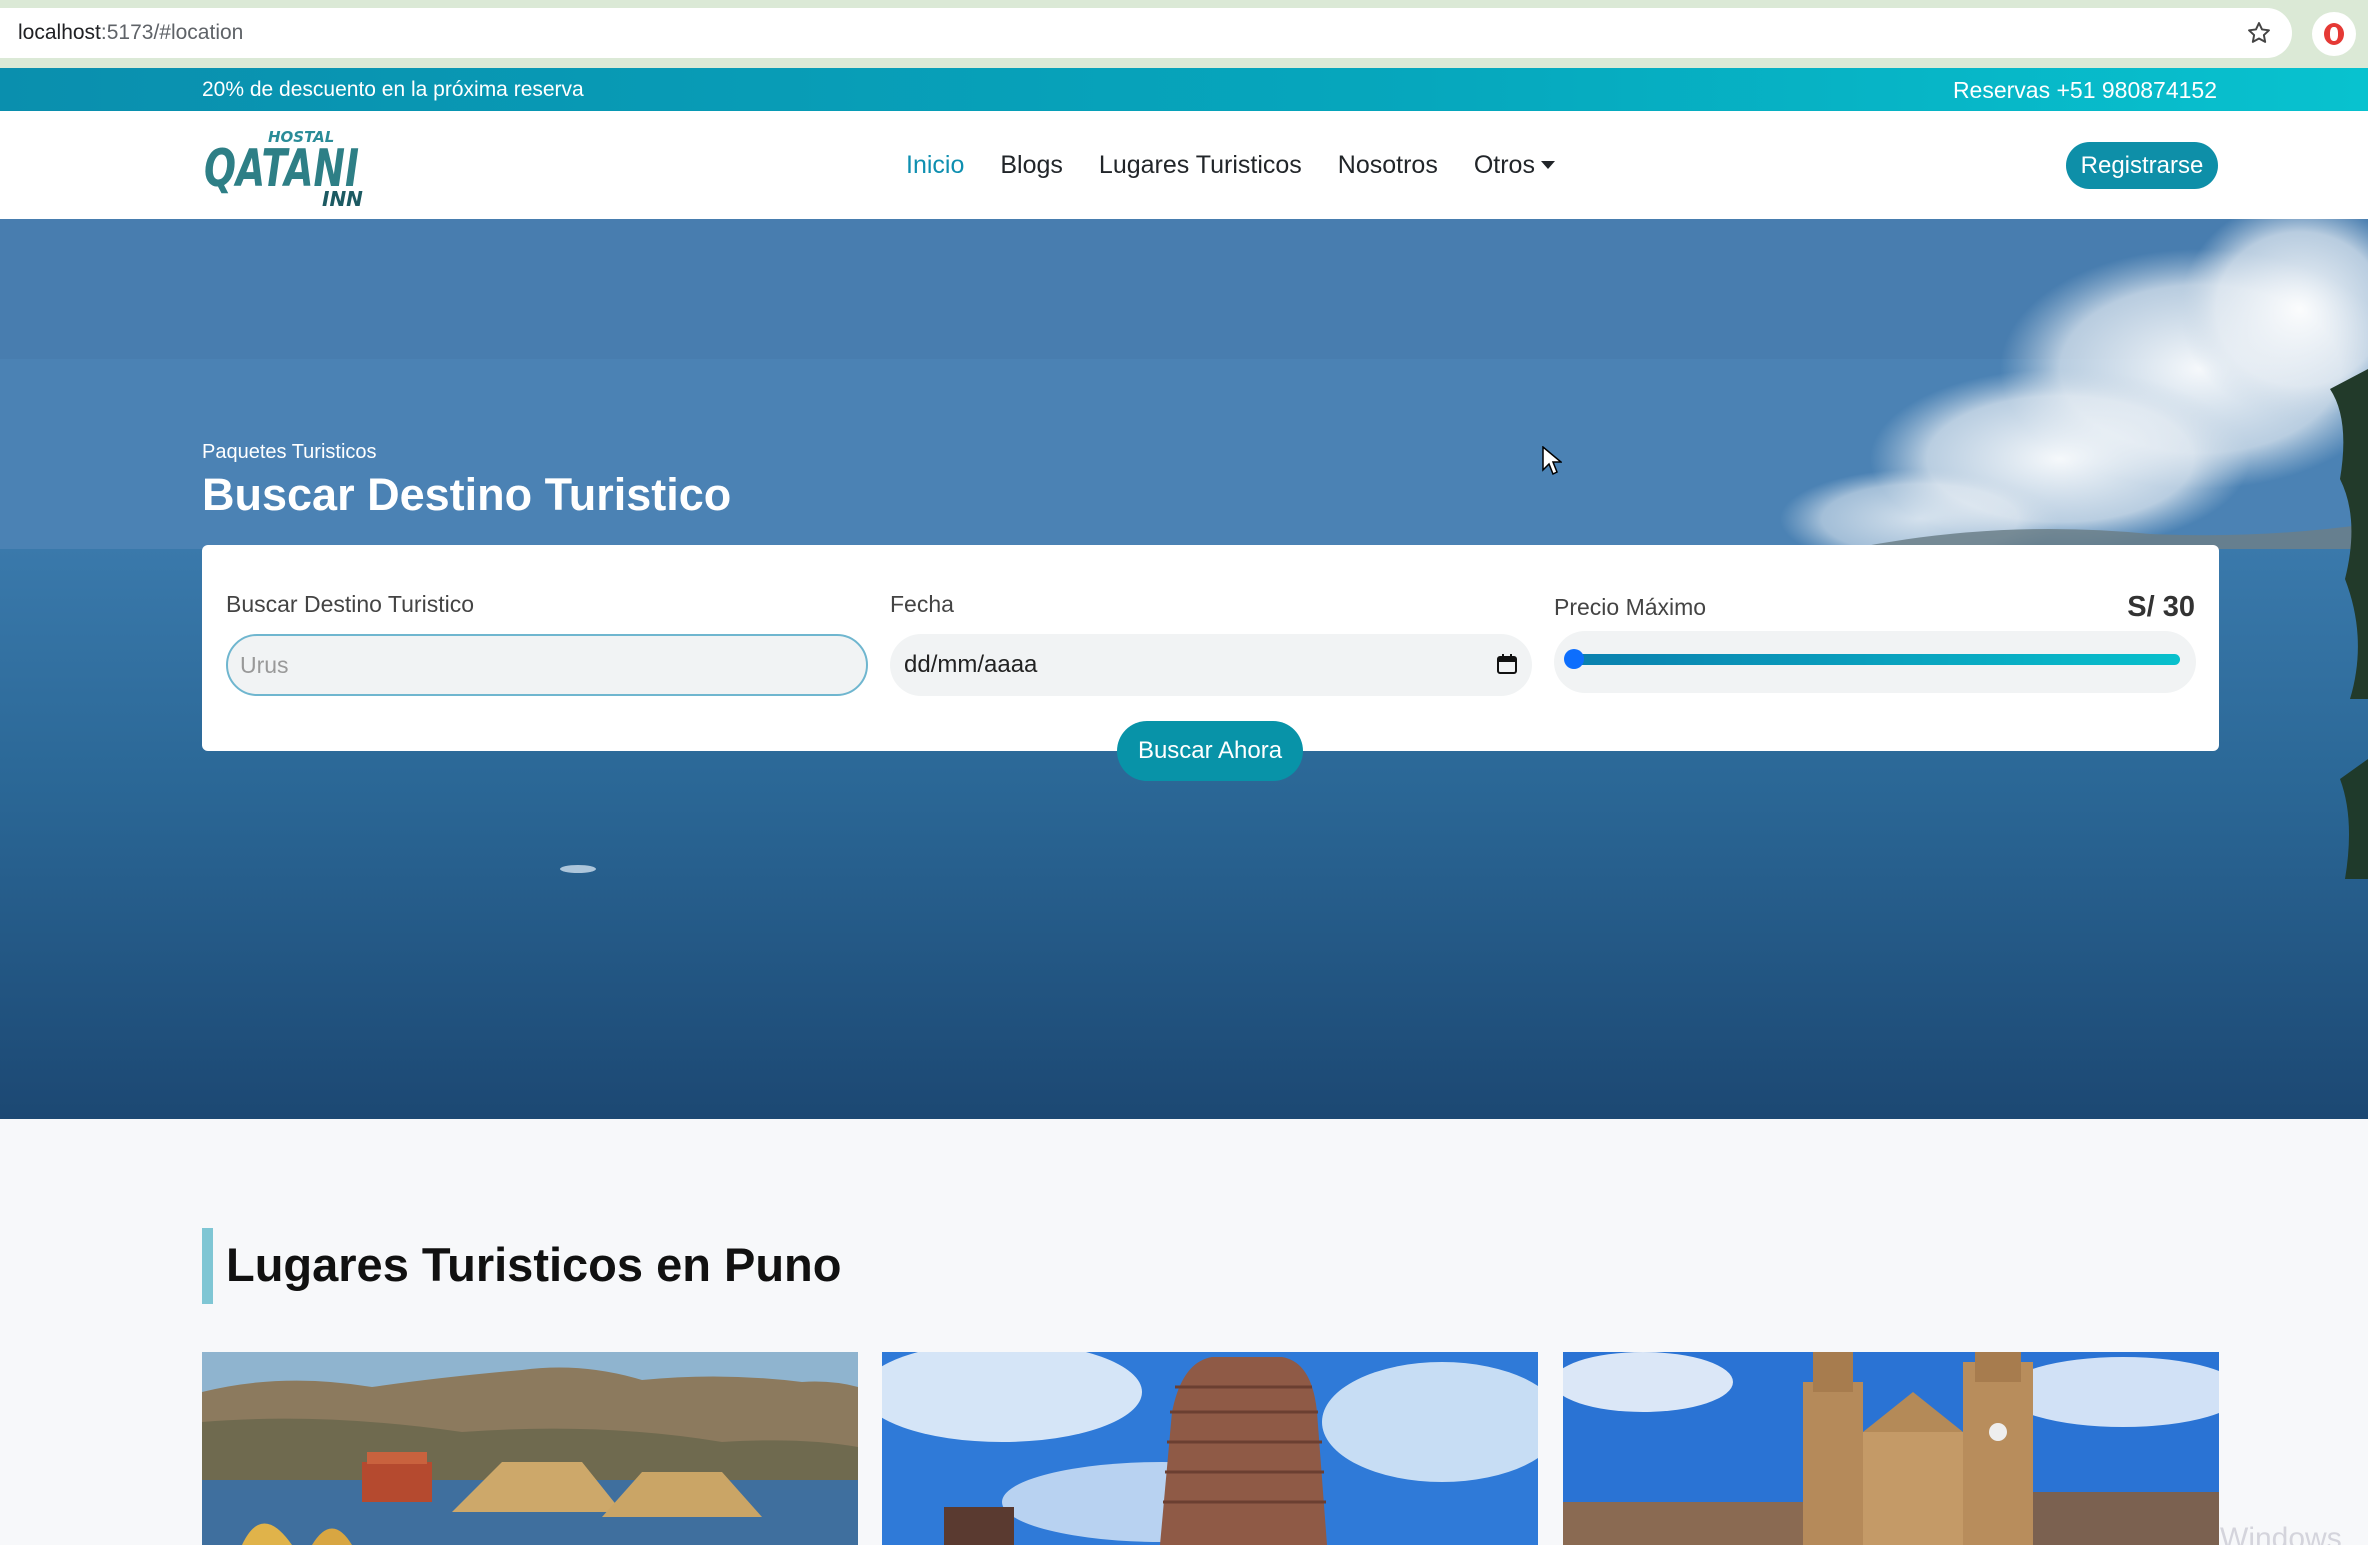  What do you see at coordinates (922, 604) in the screenshot?
I see `date-label: Fecha` at bounding box center [922, 604].